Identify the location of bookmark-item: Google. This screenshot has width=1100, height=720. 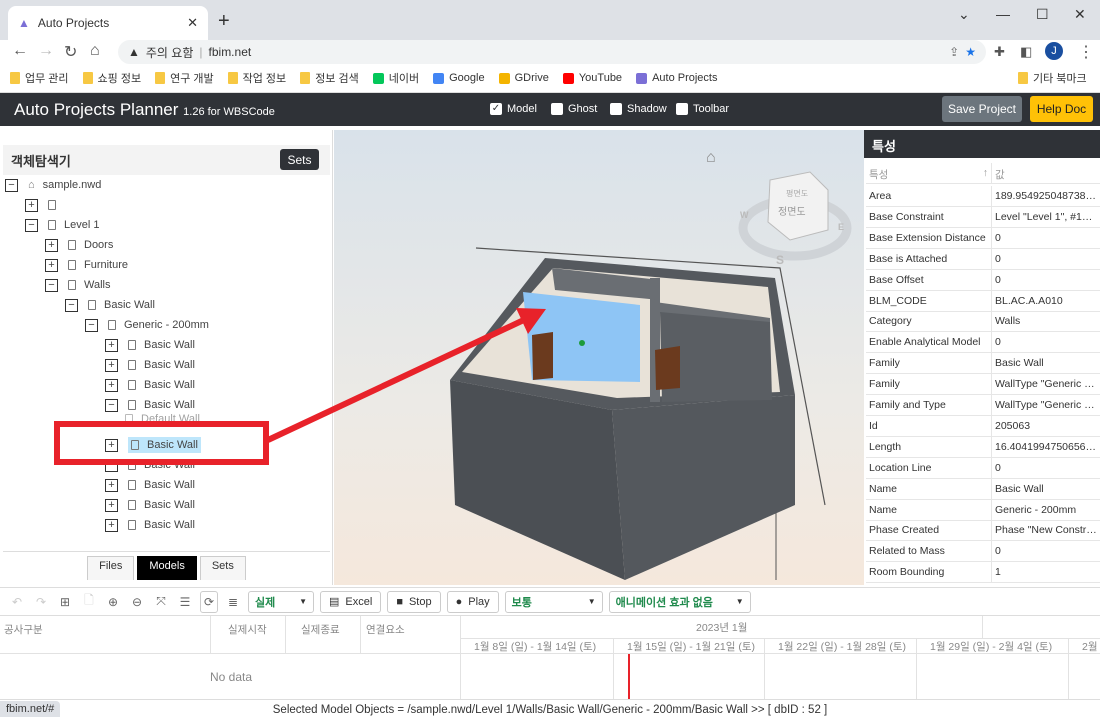
(459, 78).